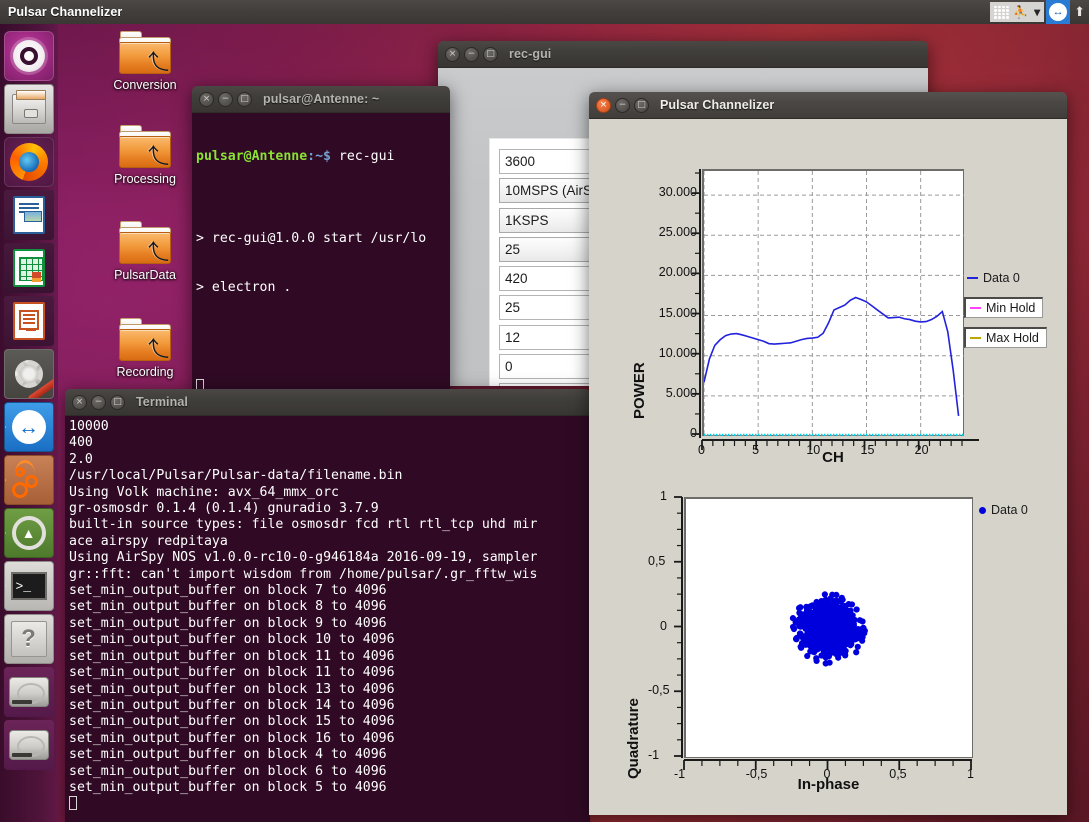  Describe the element at coordinates (319, 156) in the screenshot. I see `terminal-prompt-path: :~$` at that location.